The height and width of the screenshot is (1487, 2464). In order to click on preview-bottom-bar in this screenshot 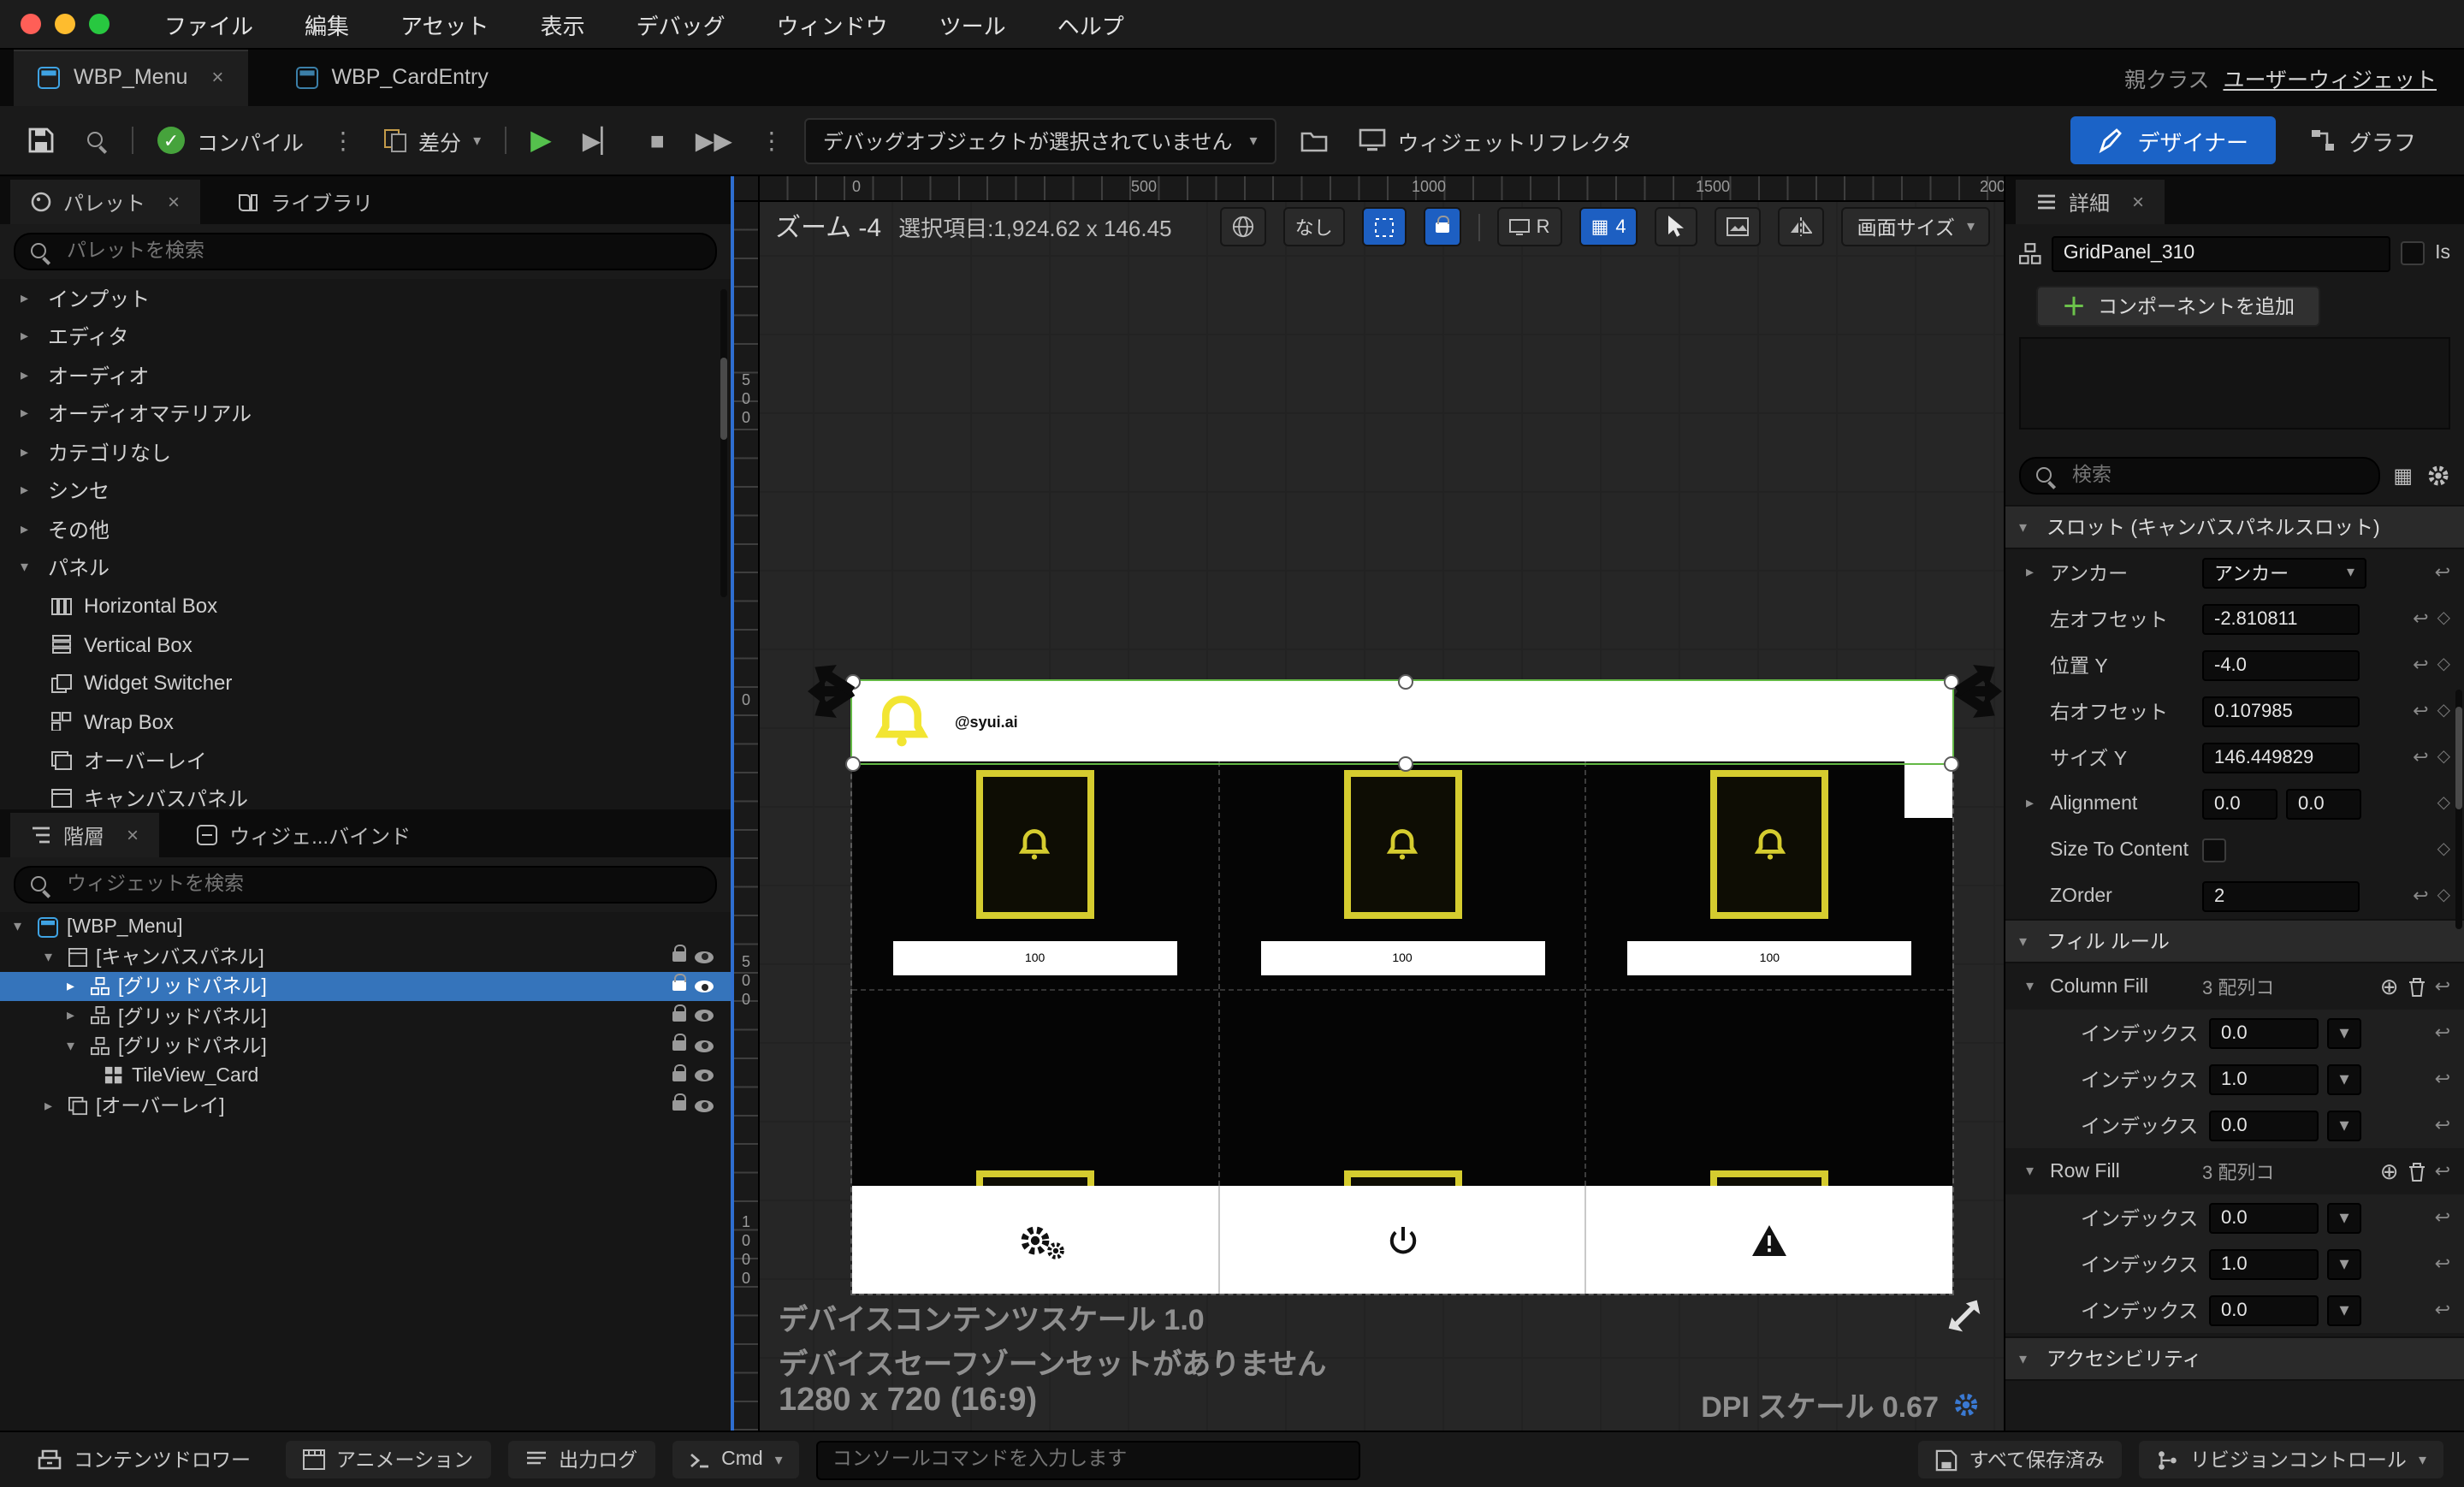, I will do `click(1402, 1240)`.